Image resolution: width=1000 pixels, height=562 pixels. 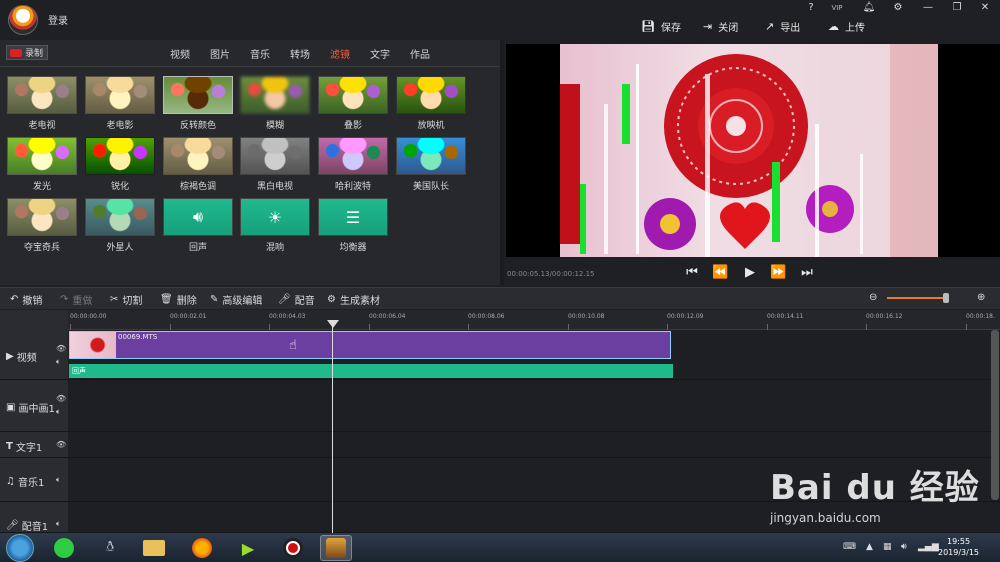 What do you see at coordinates (898, 7) in the screenshot?
I see `gear-icon: ⚙` at bounding box center [898, 7].